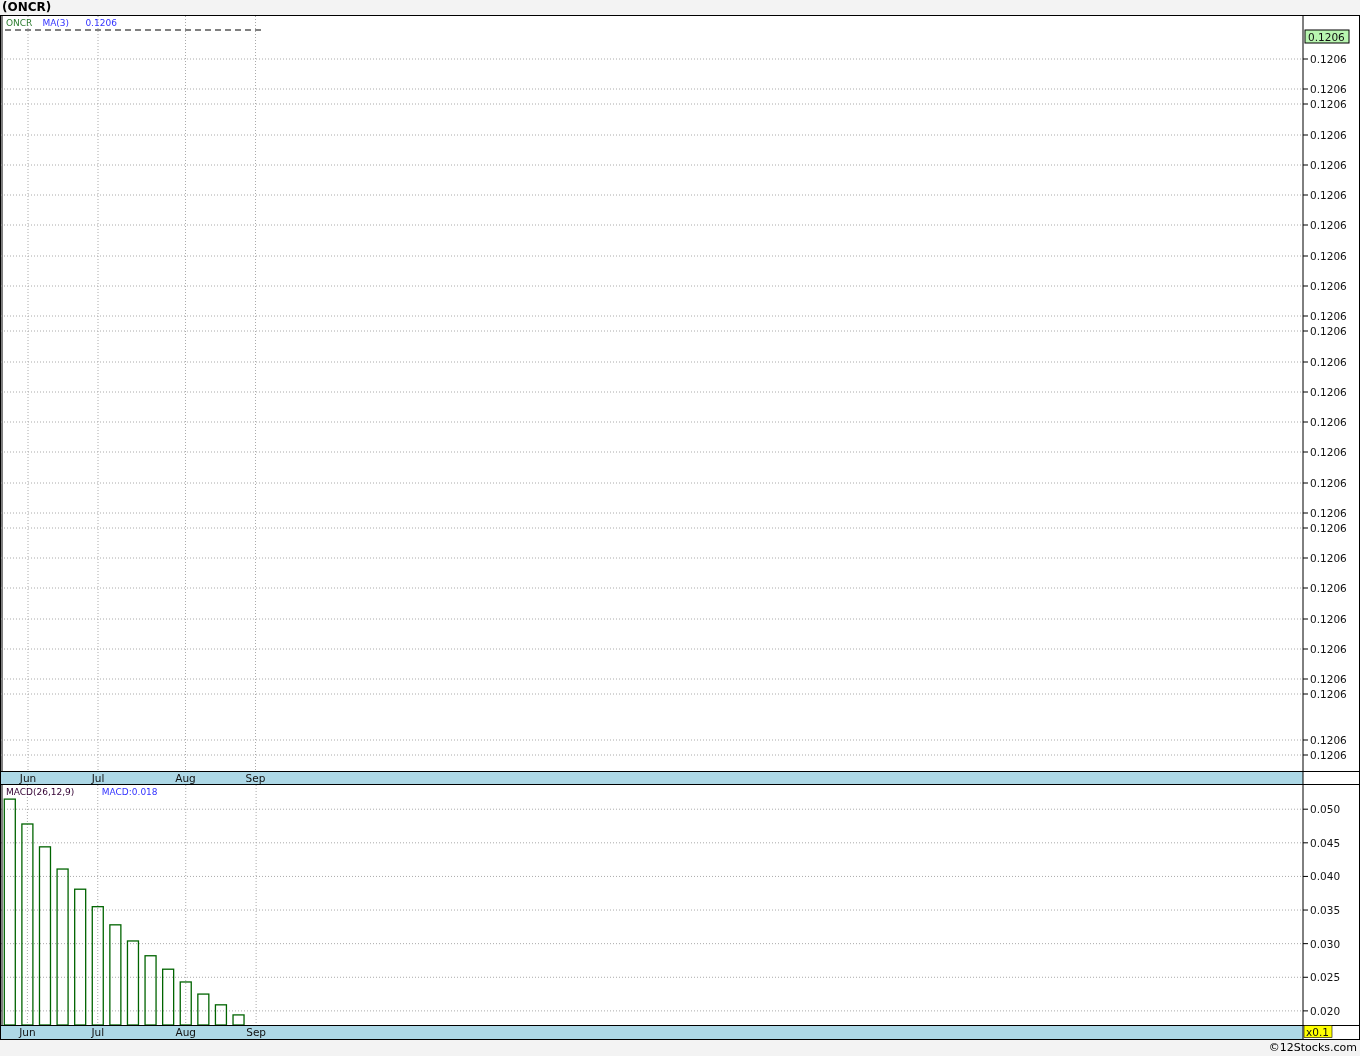 The image size is (1360, 1056). Describe the element at coordinates (19, 23) in the screenshot. I see `legend-label: ONCR` at that location.